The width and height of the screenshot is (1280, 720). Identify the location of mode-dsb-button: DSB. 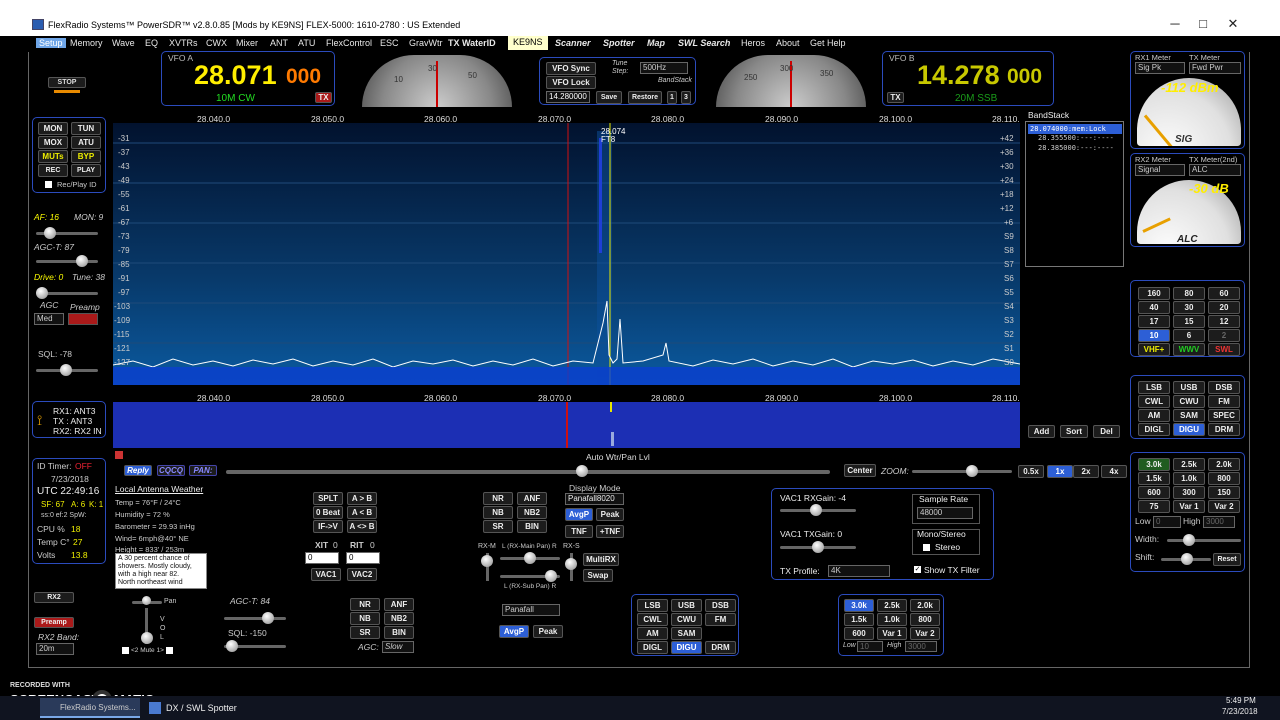
(1224, 387).